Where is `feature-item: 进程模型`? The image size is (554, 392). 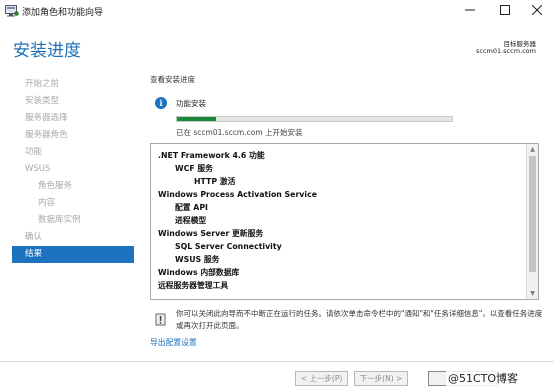
feature-item: 进程模型 is located at coordinates (191, 220).